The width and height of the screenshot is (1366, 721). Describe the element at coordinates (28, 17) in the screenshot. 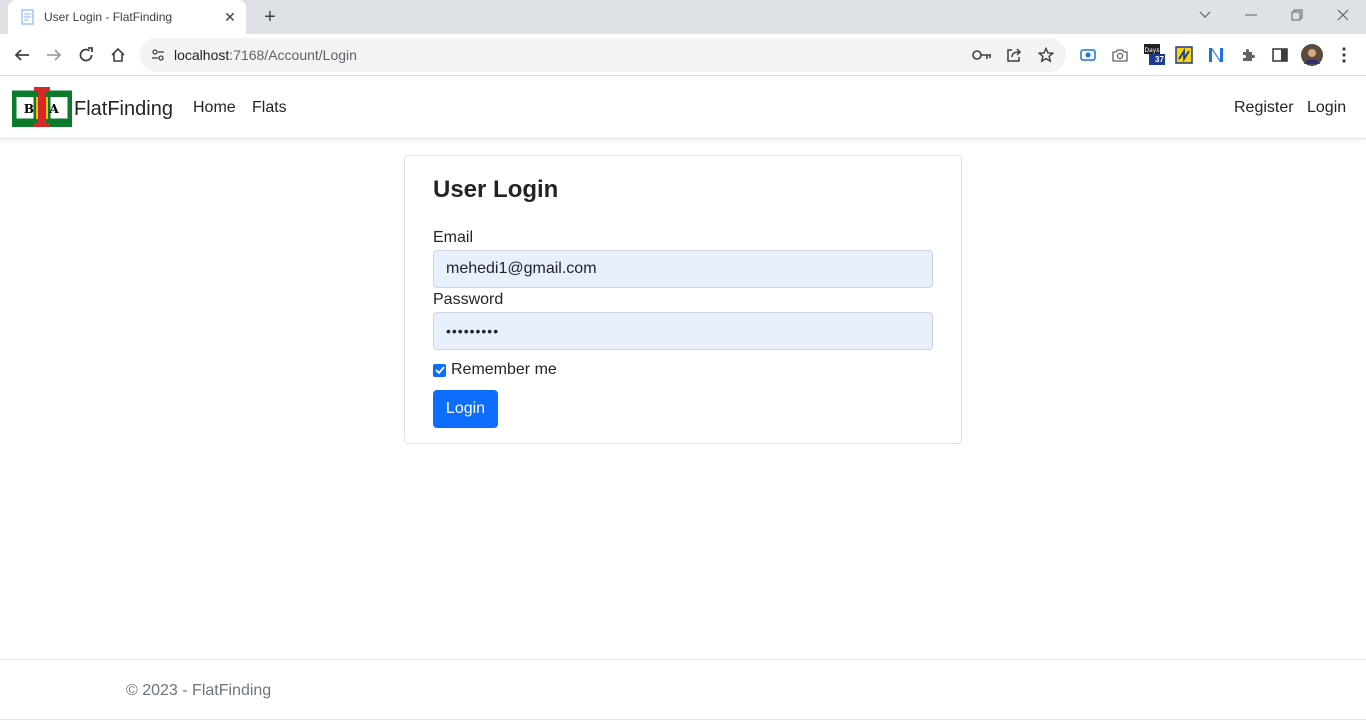

I see `page-icon` at that location.